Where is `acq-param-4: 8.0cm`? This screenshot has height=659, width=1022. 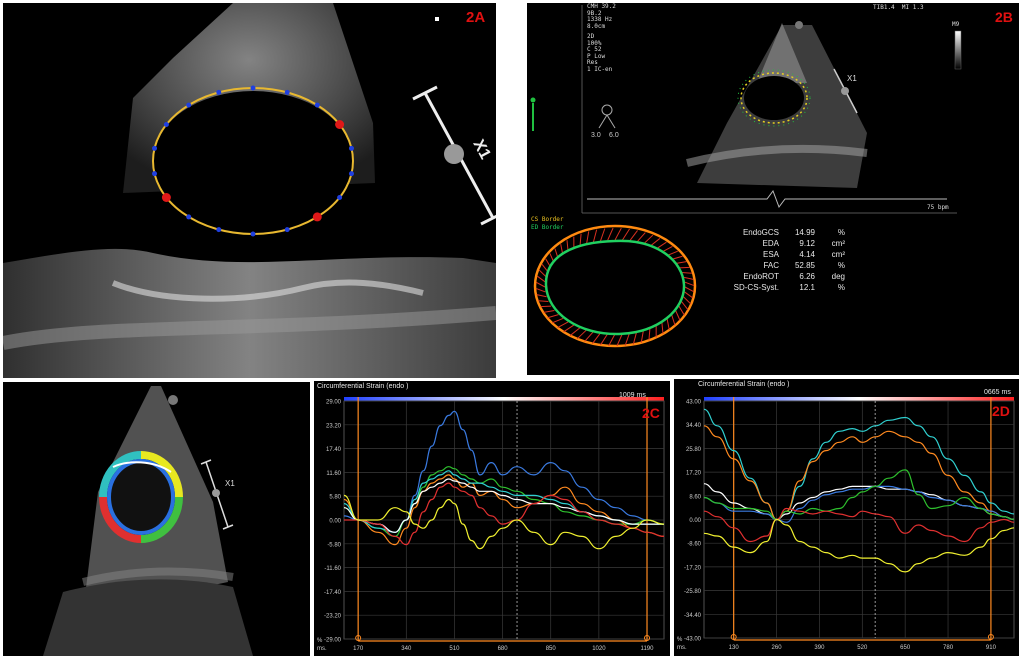 acq-param-4: 8.0cm is located at coordinates (596, 26).